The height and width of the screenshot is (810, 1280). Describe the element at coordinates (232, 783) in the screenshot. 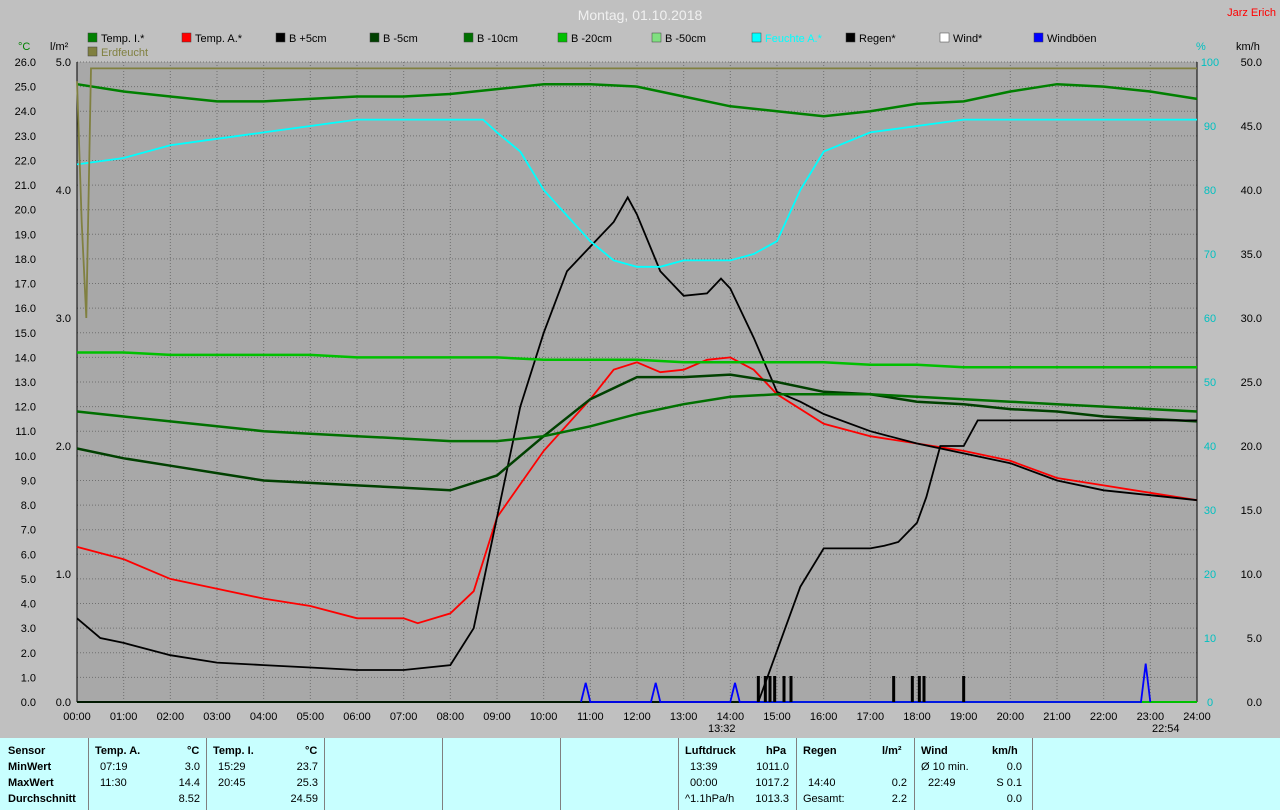

I see `temp-i-max-time: 20:45` at that location.